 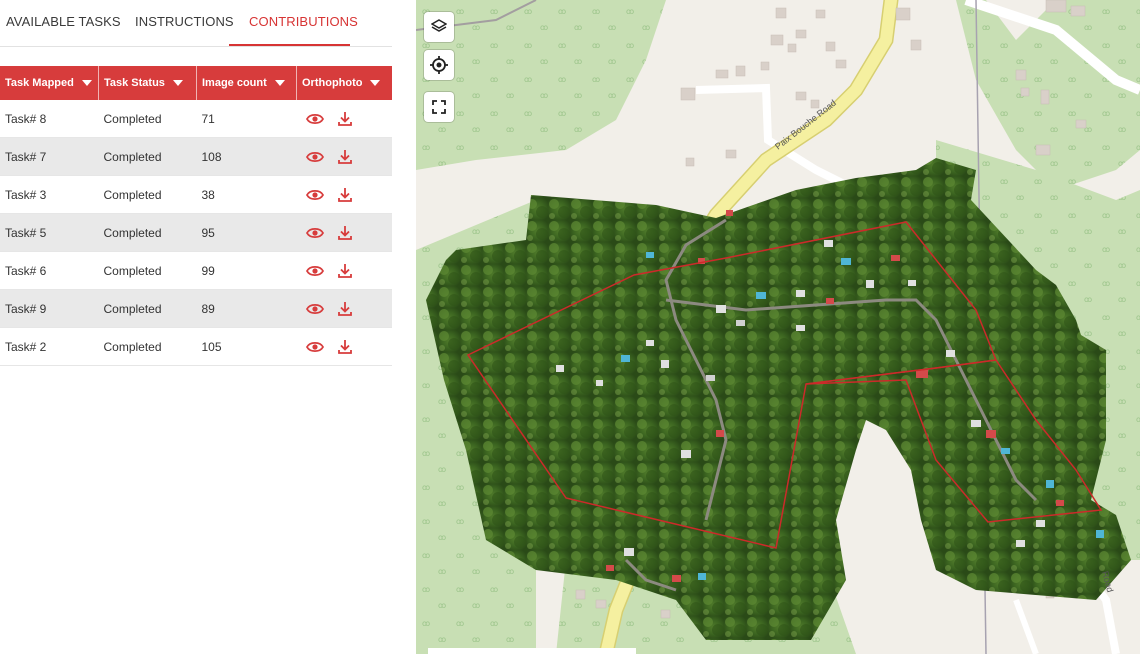 I want to click on locate-button, so click(x=439, y=65).